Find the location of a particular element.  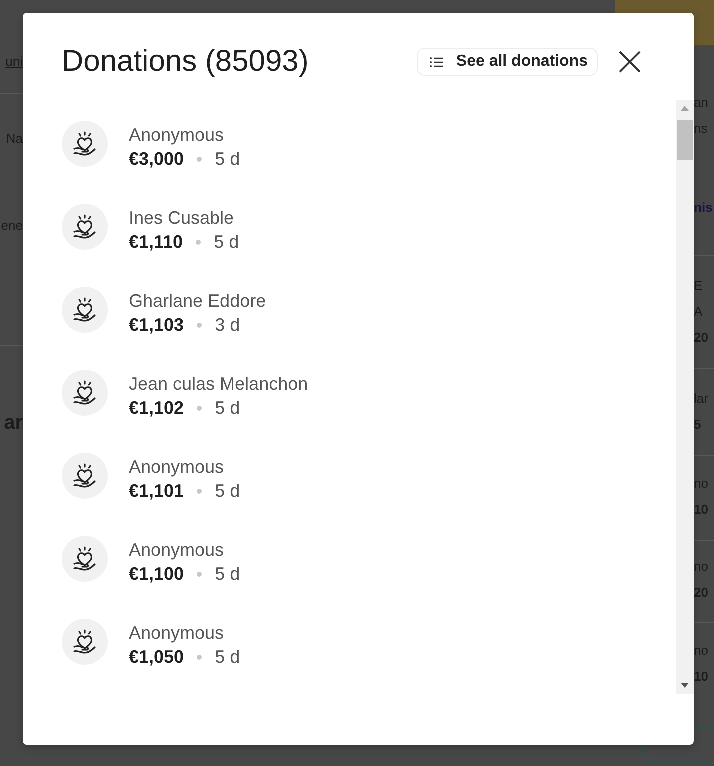

close-icon is located at coordinates (630, 62).